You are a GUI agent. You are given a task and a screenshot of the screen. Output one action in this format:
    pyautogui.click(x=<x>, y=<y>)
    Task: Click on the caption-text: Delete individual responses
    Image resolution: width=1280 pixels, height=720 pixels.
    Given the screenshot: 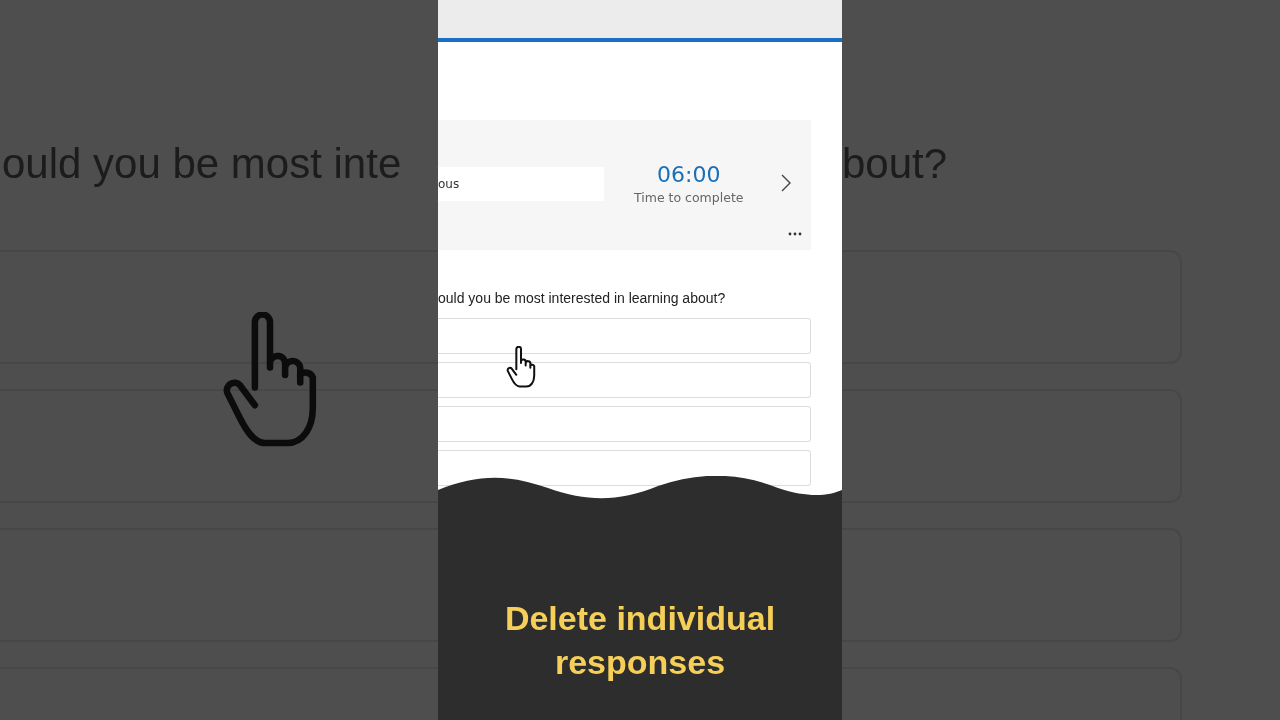 What is the action you would take?
    pyautogui.click(x=640, y=640)
    